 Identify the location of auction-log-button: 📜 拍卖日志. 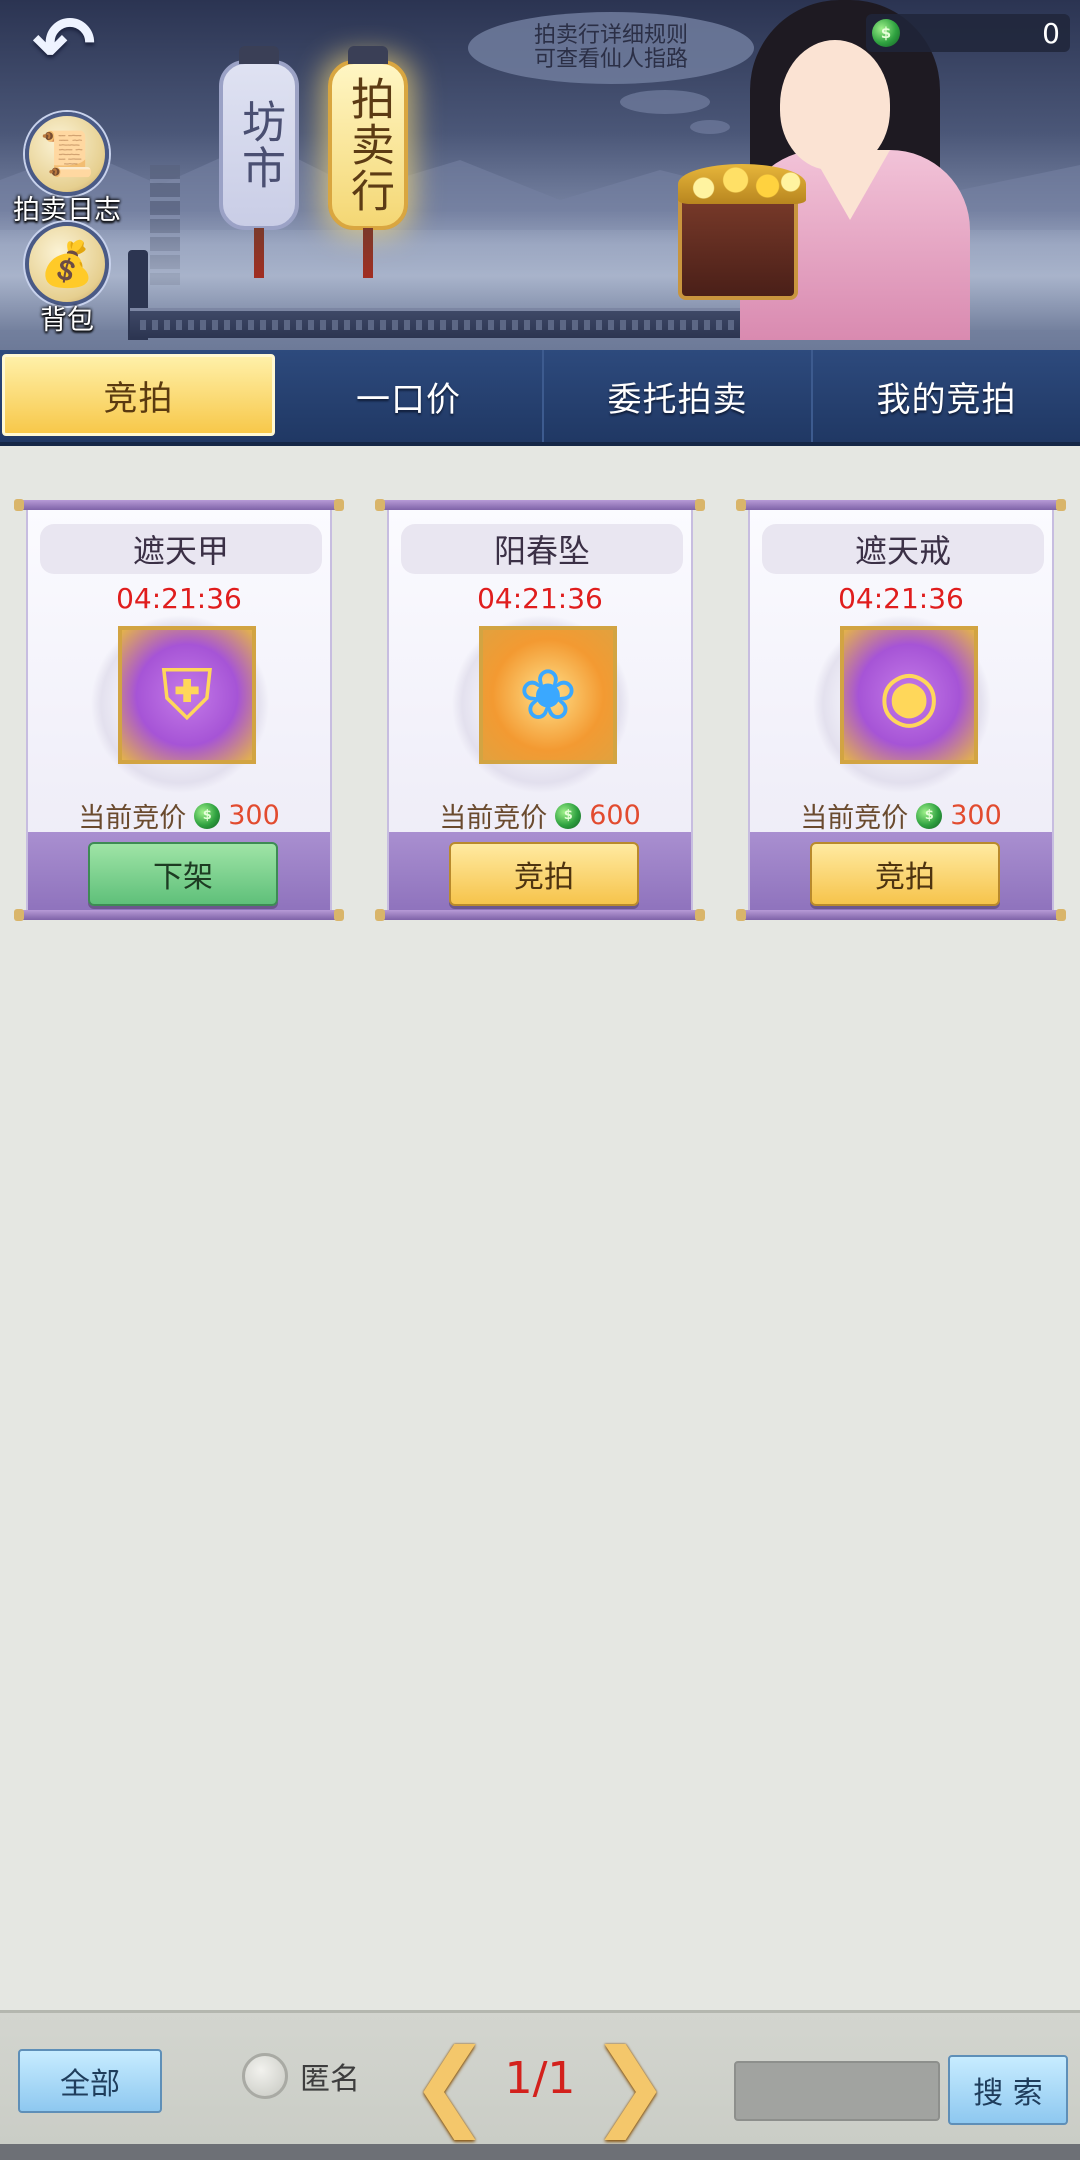
(67, 169).